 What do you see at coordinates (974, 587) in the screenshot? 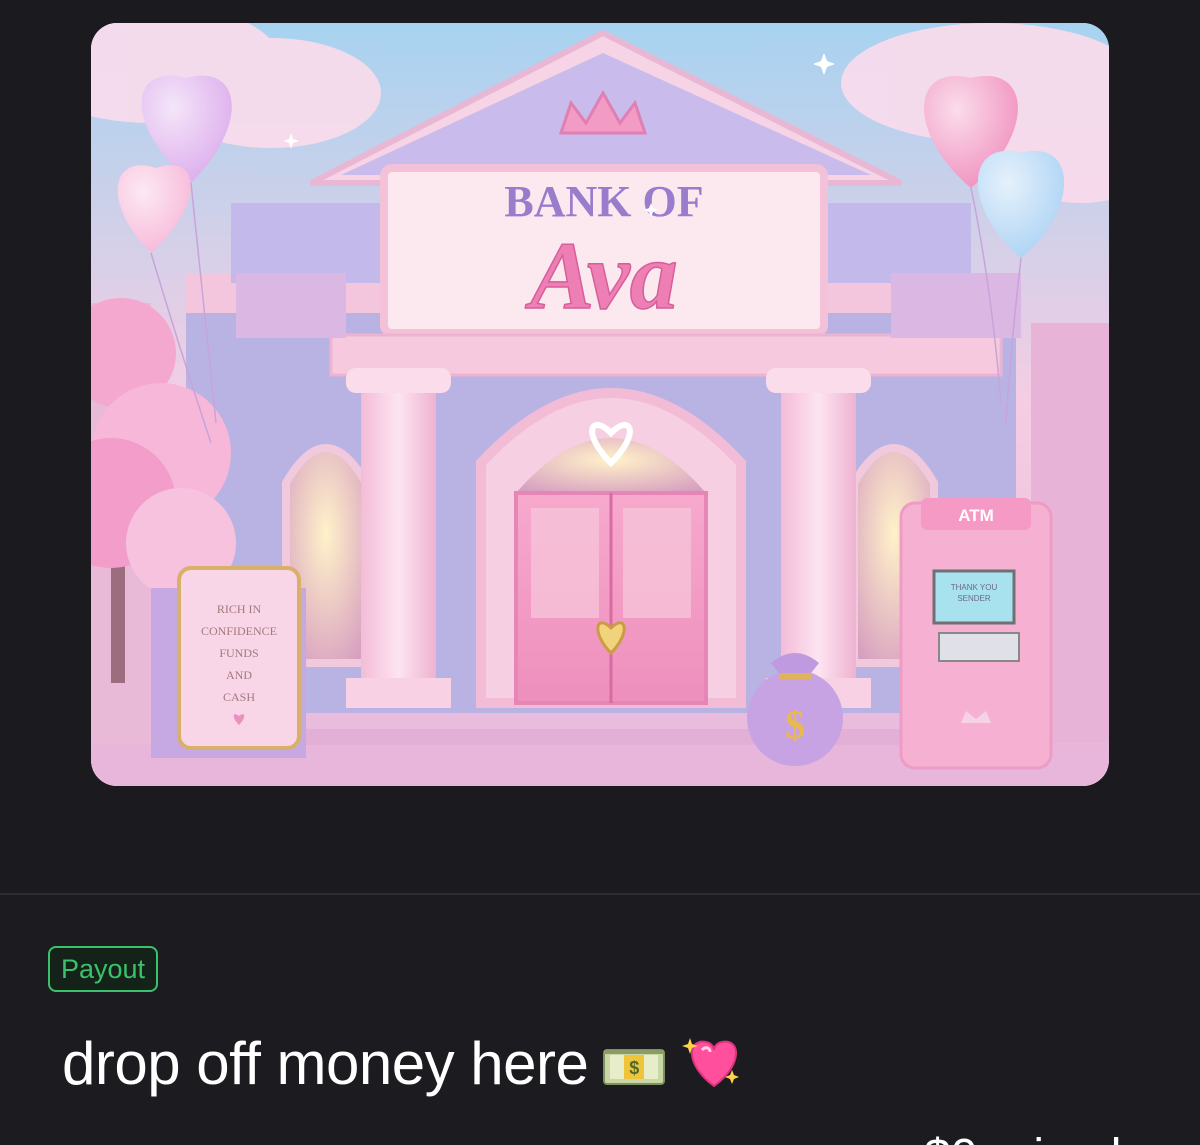
I see `atm-screen-line: THANK YOU` at bounding box center [974, 587].